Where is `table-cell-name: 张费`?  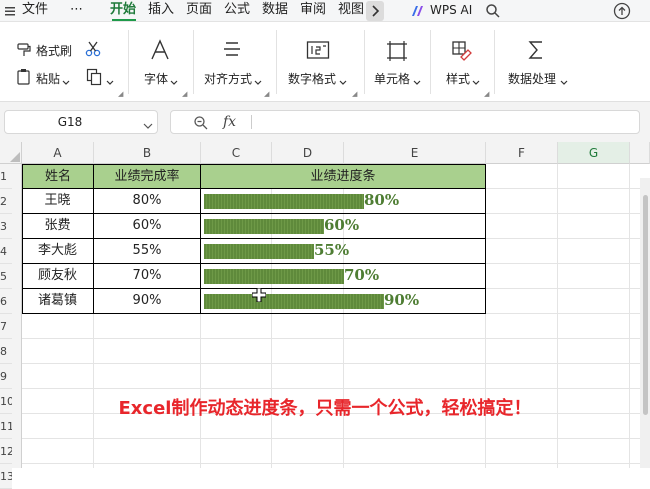 table-cell-name: 张费 is located at coordinates (57, 226).